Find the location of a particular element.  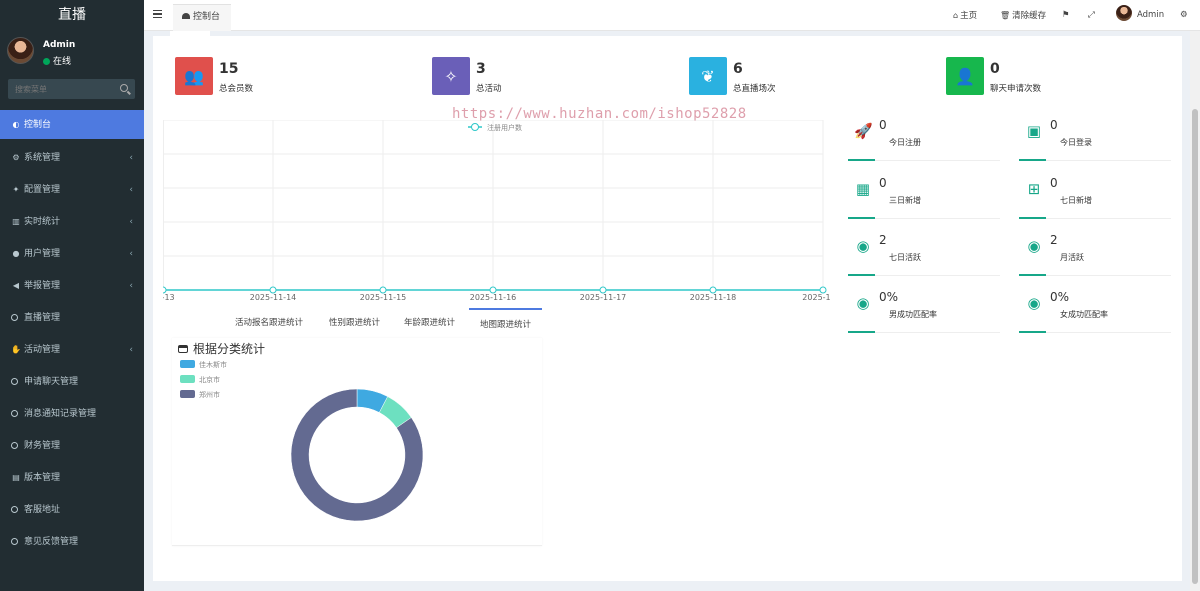

sidebar-item-6: 直播管理 is located at coordinates (72, 318).